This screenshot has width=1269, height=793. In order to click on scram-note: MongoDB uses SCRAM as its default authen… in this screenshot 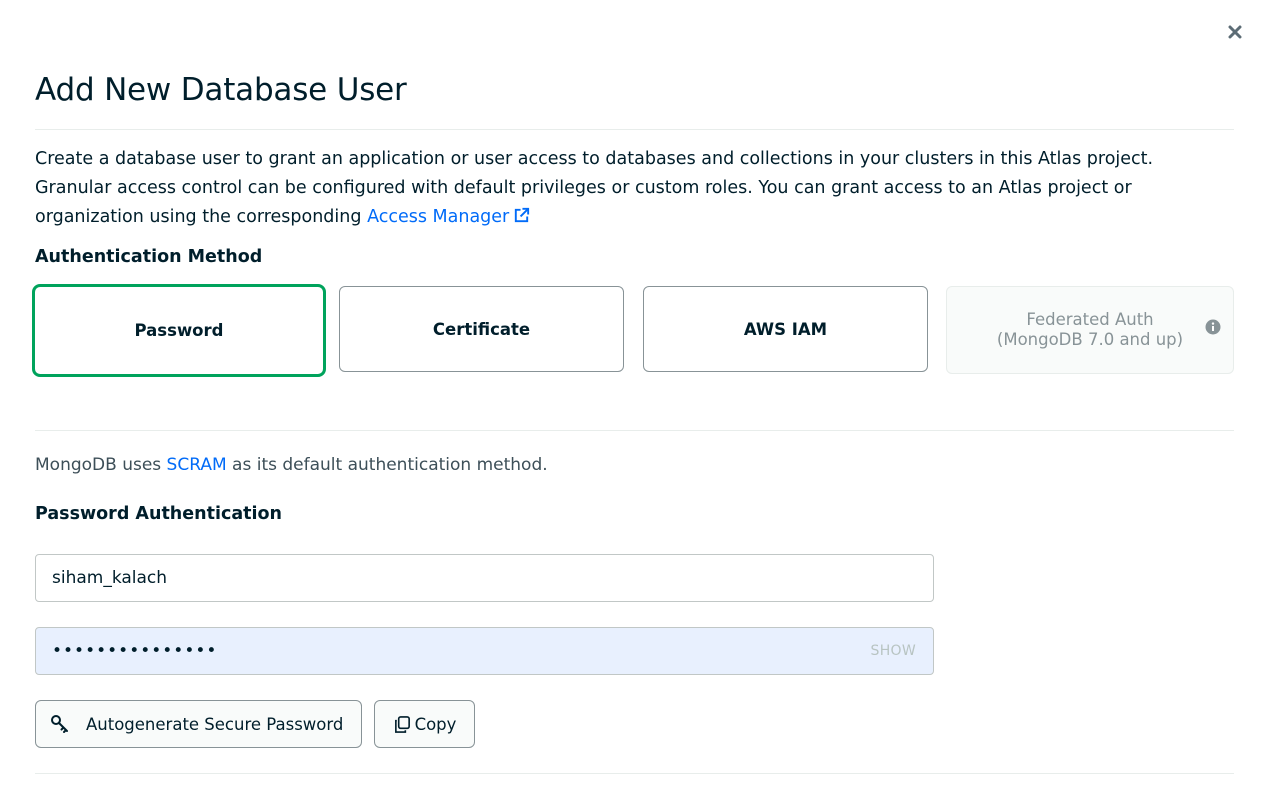, I will do `click(291, 465)`.